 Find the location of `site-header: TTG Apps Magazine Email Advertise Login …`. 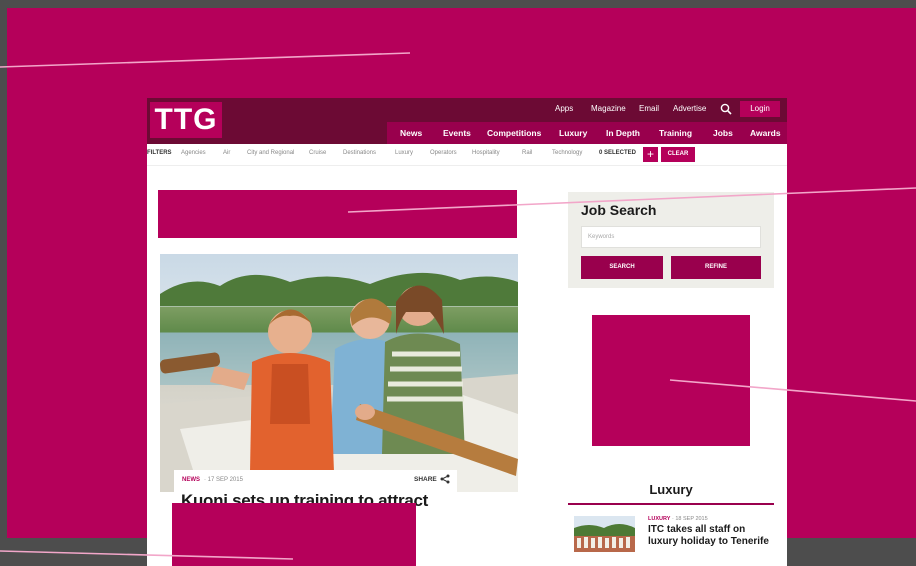

site-header: TTG Apps Magazine Email Advertise Login … is located at coordinates (467, 121).